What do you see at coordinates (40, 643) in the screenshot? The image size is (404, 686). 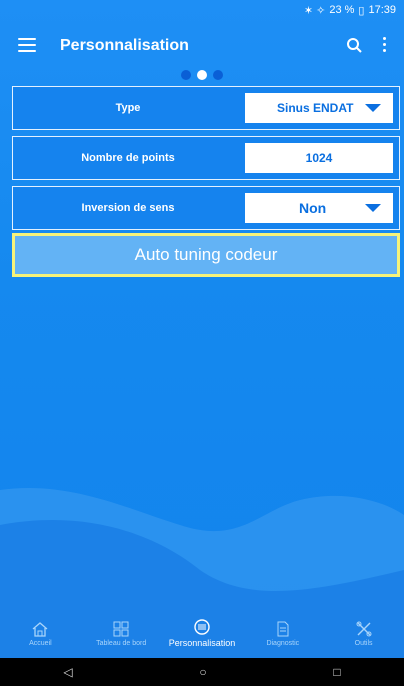 I see `nav-label: Accueil` at bounding box center [40, 643].